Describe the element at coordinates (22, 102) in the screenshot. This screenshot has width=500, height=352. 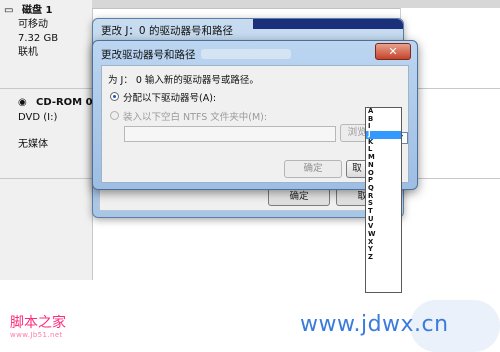
I see `cdrom-icon: ◉` at that location.